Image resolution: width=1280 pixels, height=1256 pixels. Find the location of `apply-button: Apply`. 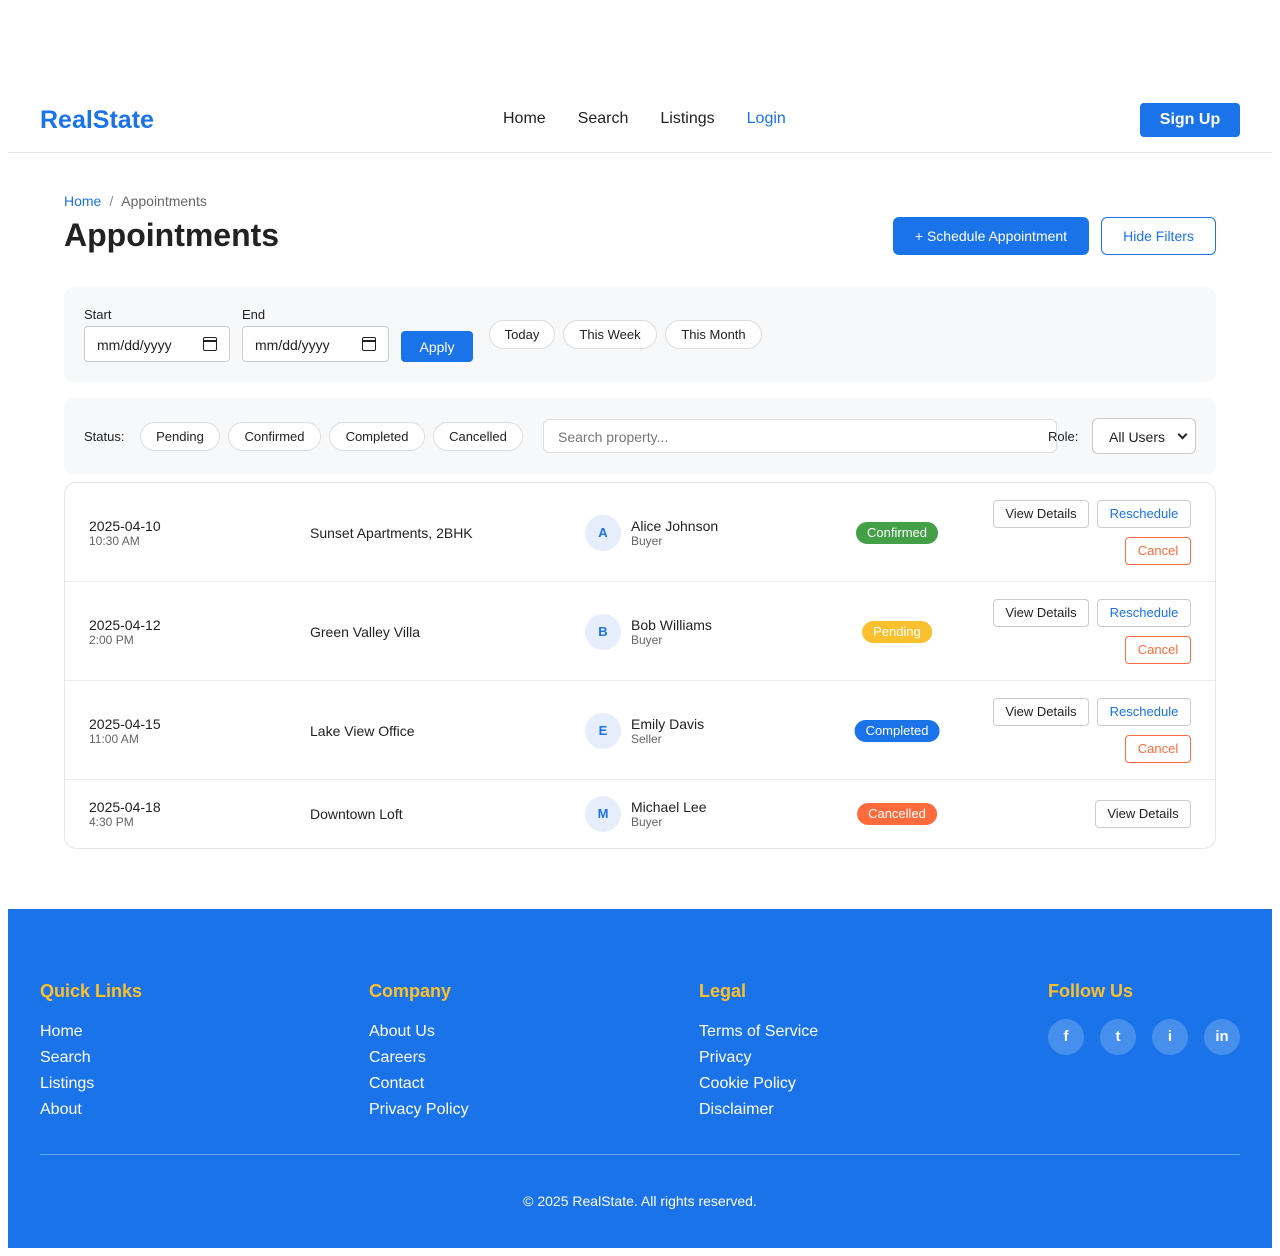

apply-button: Apply is located at coordinates (437, 346).